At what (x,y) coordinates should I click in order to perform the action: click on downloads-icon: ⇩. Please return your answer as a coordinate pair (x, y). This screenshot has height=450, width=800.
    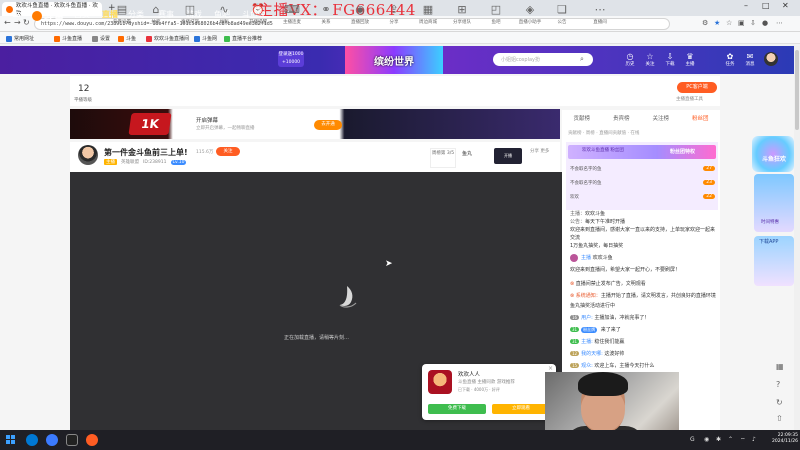
    Looking at the image, I should click on (753, 23).